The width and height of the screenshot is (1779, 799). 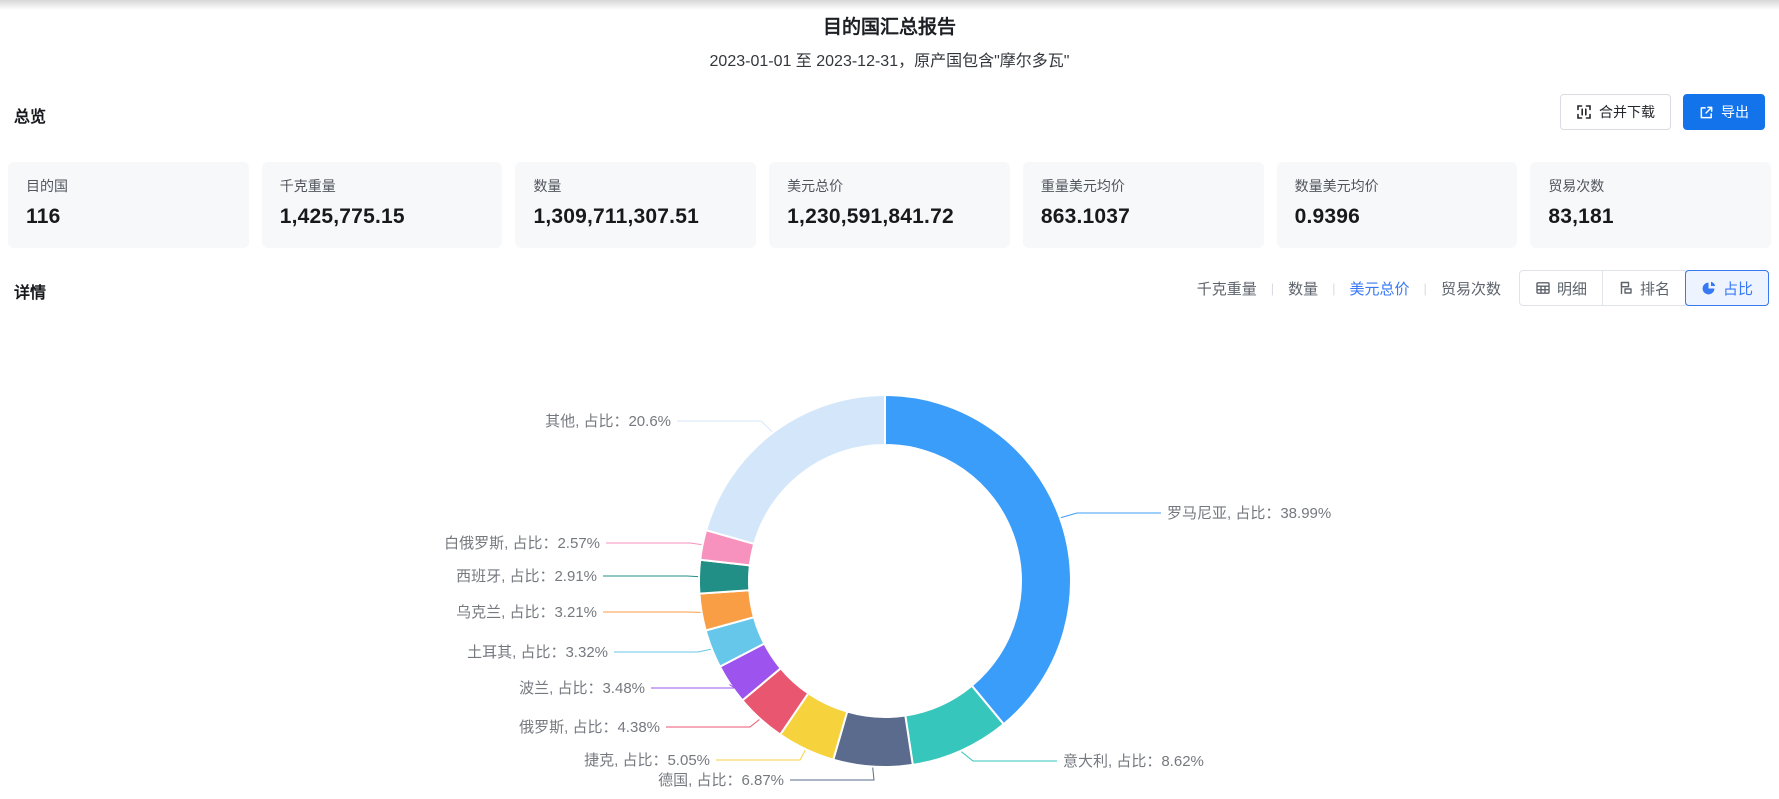 I want to click on pie-label: 白俄罗斯, 占比：2.57%, so click(x=522, y=543).